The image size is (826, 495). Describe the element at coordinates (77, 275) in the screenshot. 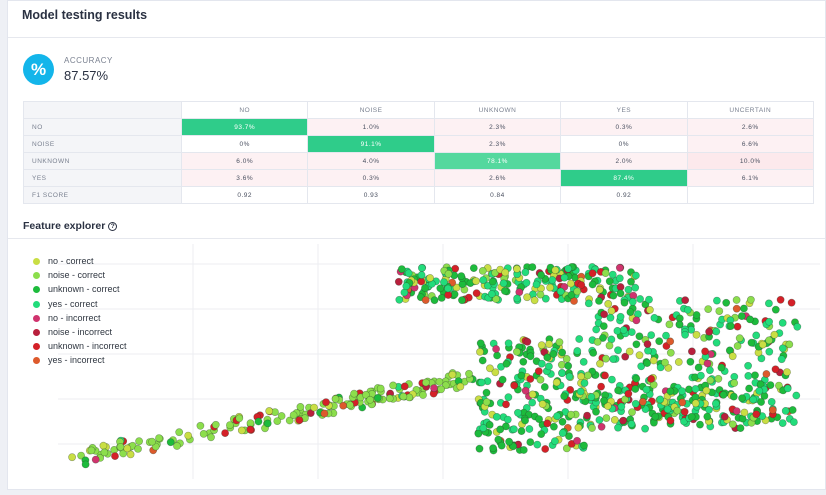

I see `legend-label: noise - correct` at that location.